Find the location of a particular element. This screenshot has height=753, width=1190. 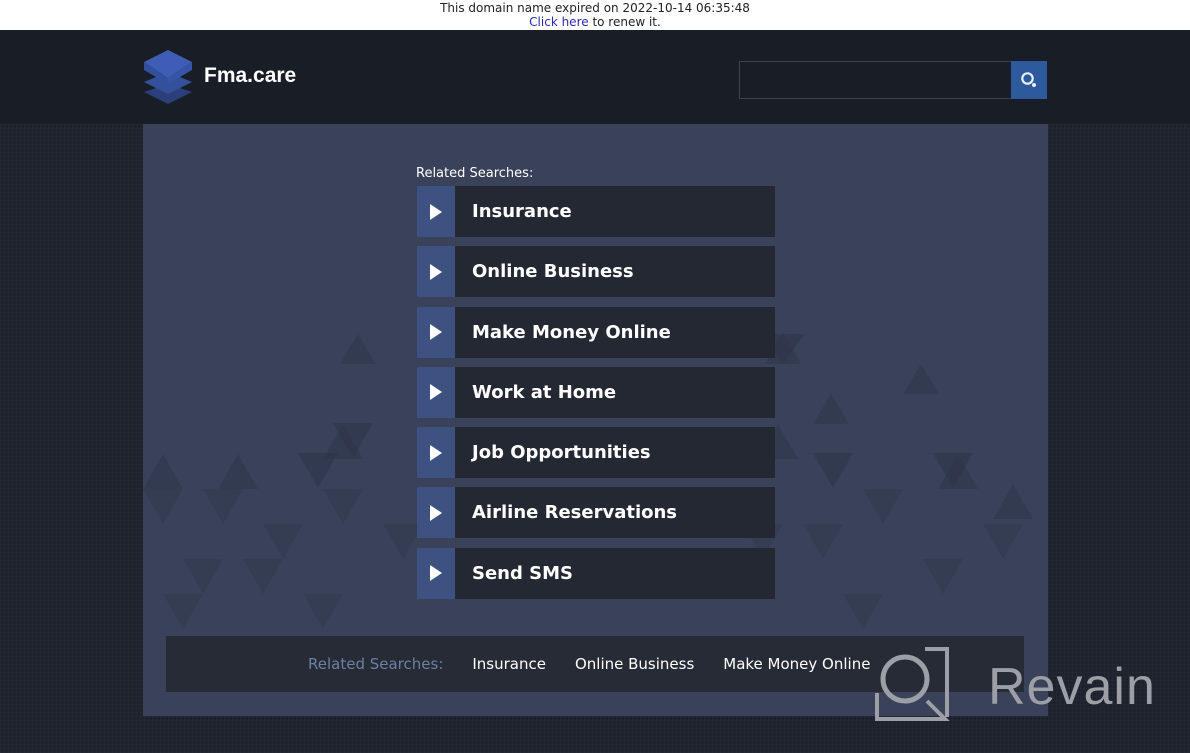

related-link-online-business: Online Business is located at coordinates (596, 272).